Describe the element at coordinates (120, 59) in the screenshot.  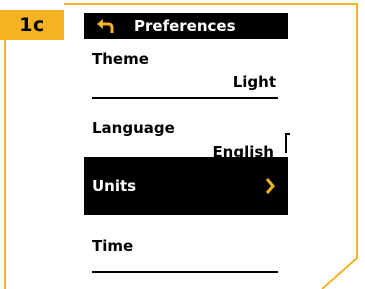
I see `menu-item-label: Theme` at that location.